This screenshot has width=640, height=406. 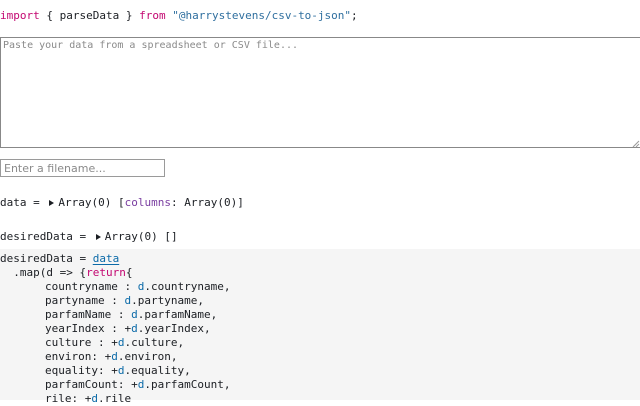 I want to click on code-line: culture : +d.culture,, so click(x=114, y=343).